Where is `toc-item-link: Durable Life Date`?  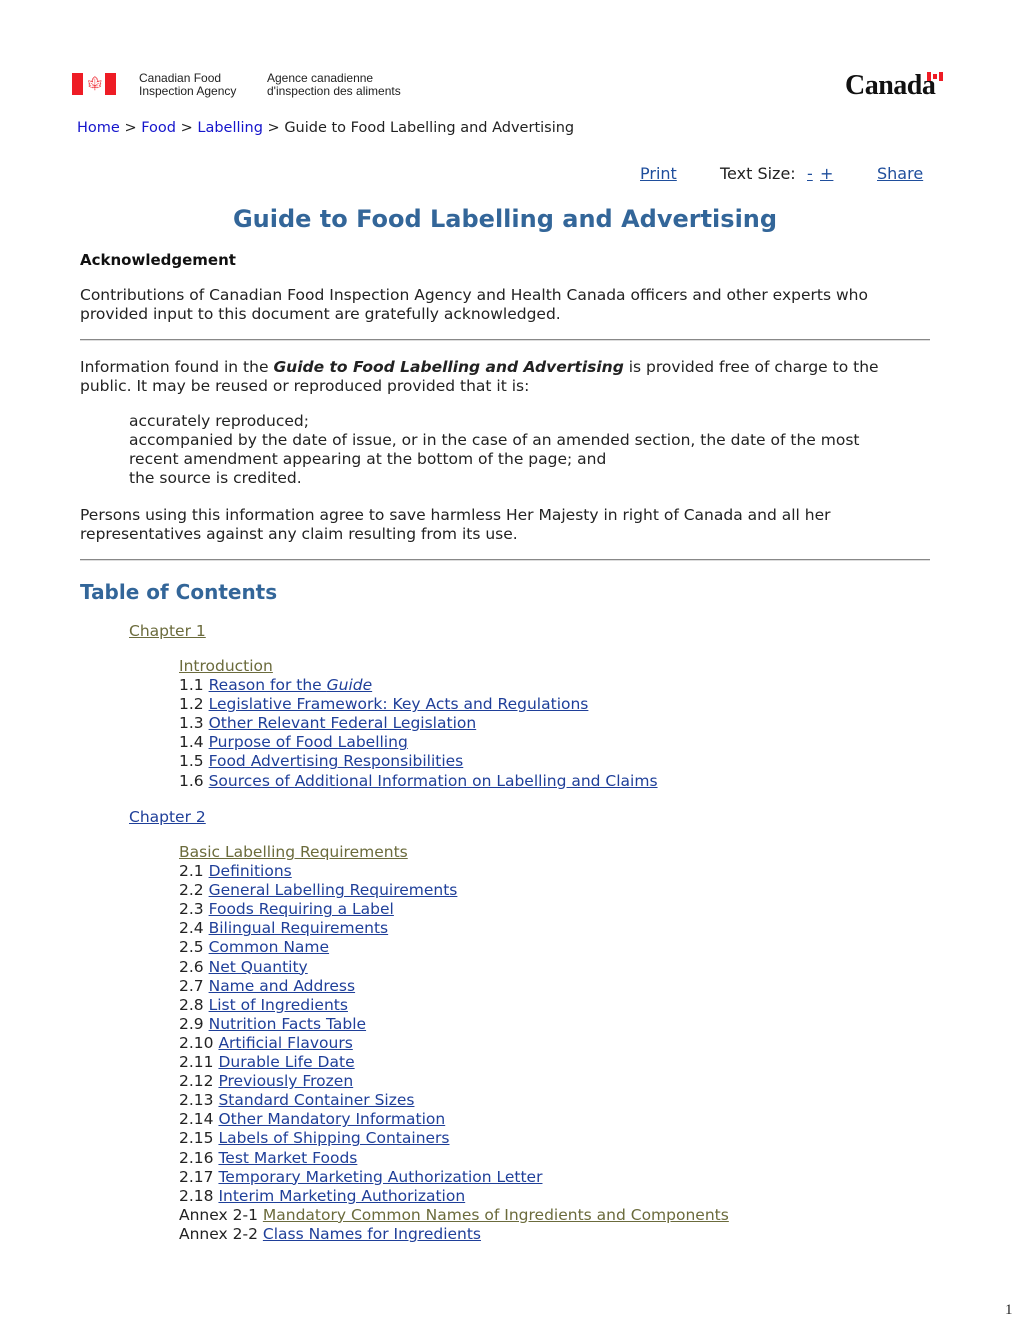
toc-item-link: Durable Life Date is located at coordinates (286, 1062).